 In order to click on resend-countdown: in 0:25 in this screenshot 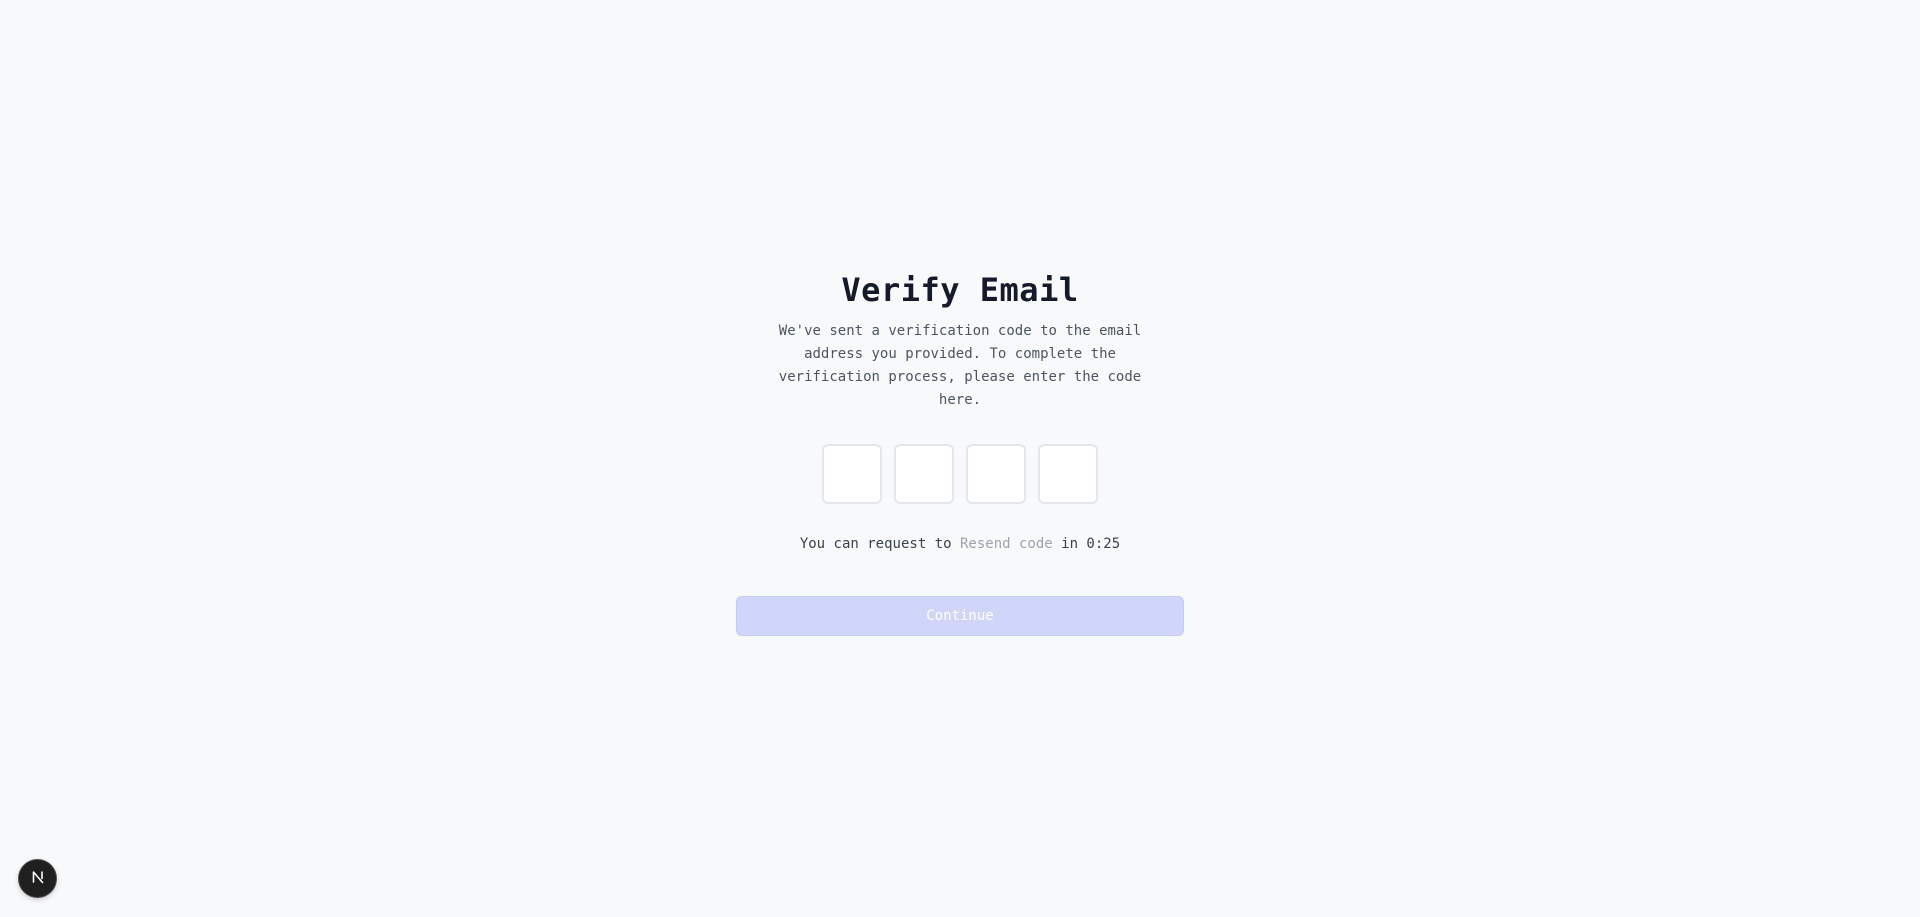, I will do `click(1091, 544)`.